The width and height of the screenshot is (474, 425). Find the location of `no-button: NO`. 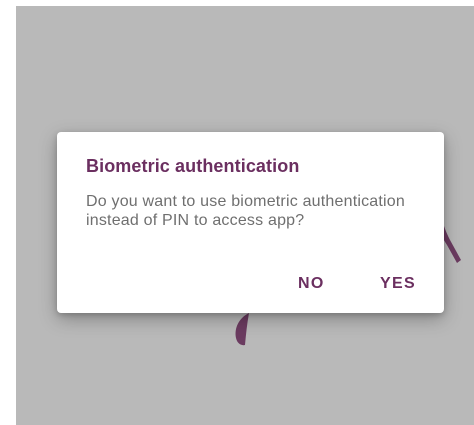

no-button: NO is located at coordinates (311, 284).